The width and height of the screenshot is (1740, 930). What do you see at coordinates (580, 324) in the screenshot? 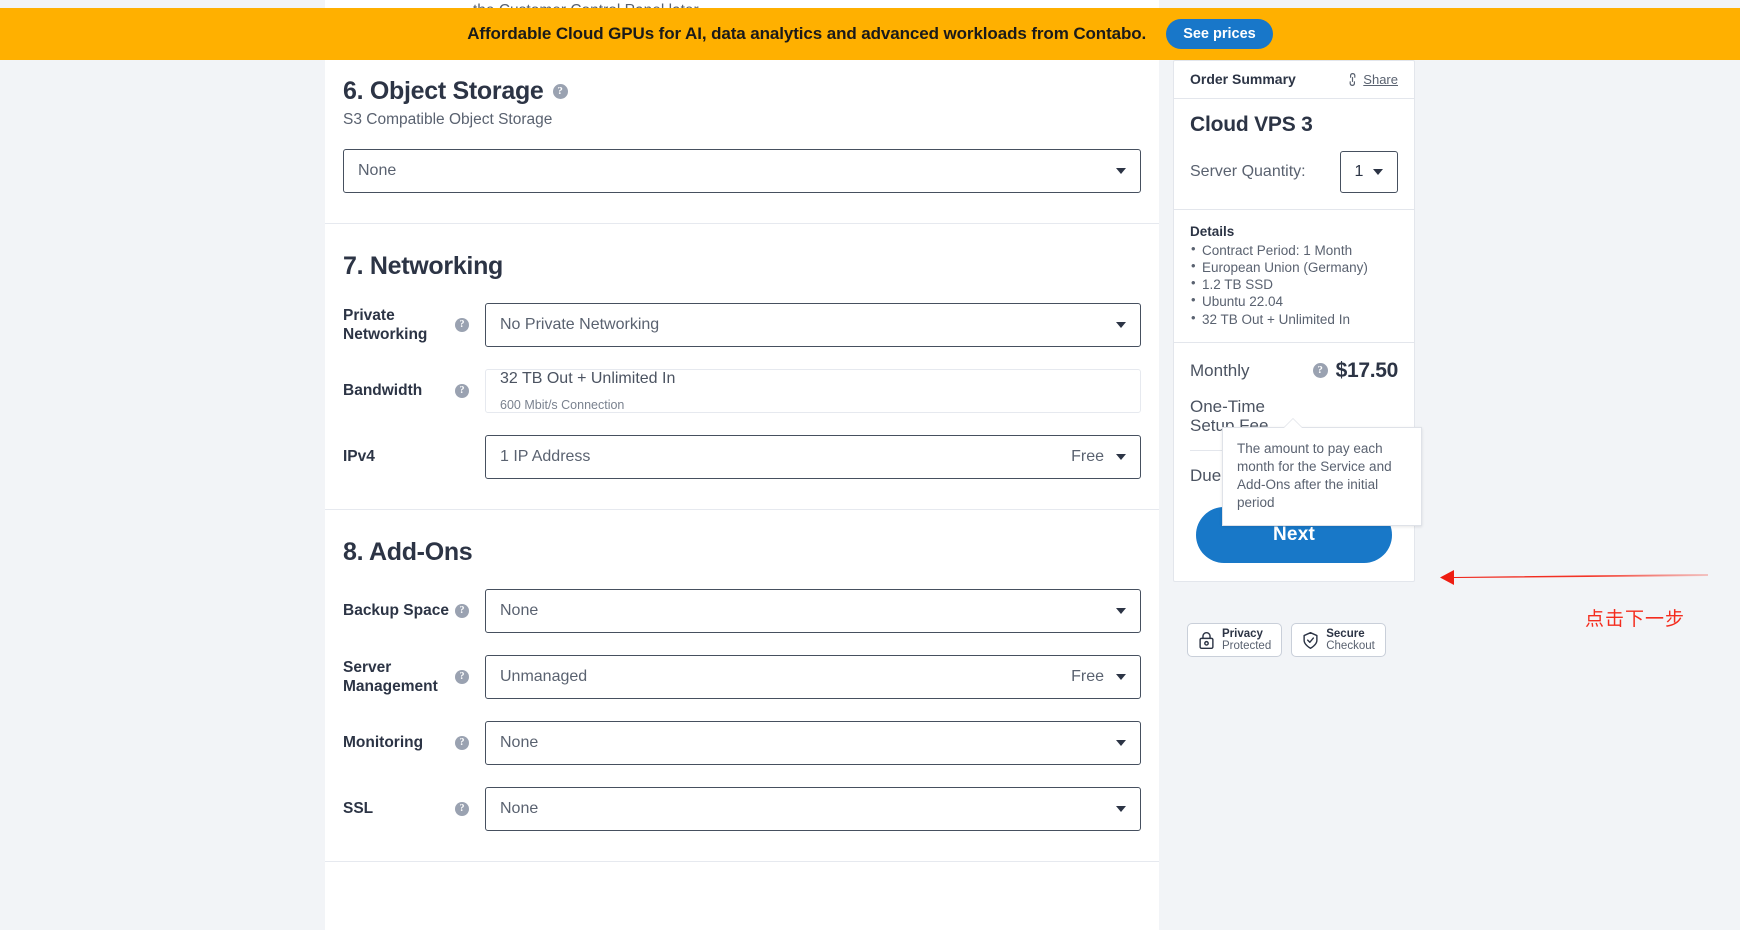
I see `private-networking-value: No Private Networking` at bounding box center [580, 324].